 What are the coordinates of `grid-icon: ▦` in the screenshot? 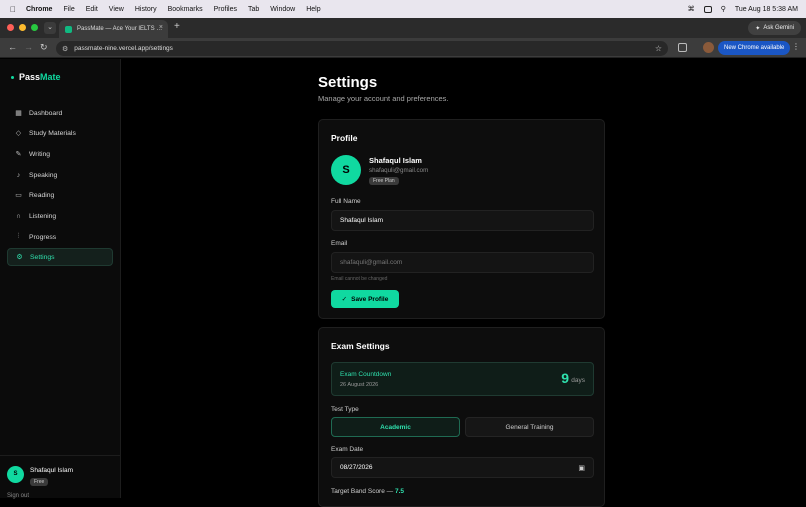 It's located at (18, 113).